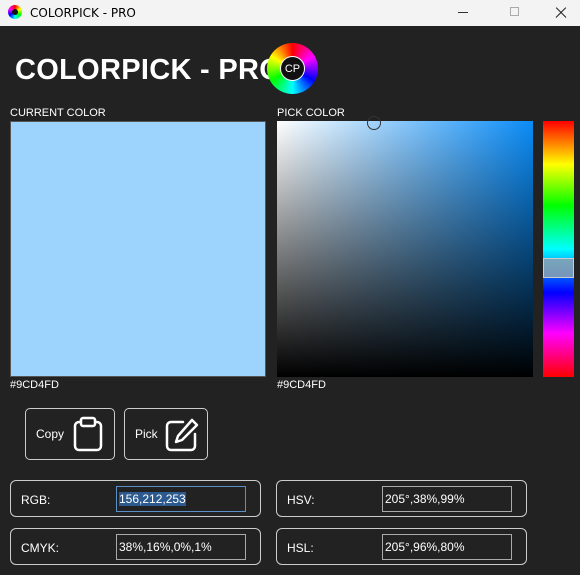 Image resolution: width=580 pixels, height=575 pixels. I want to click on app-color-wheel-icon, so click(15, 12).